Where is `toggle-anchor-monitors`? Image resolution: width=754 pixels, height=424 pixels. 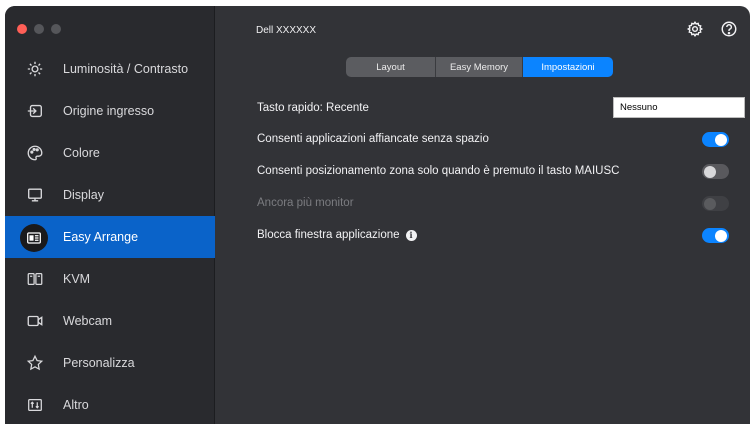 toggle-anchor-monitors is located at coordinates (715, 203).